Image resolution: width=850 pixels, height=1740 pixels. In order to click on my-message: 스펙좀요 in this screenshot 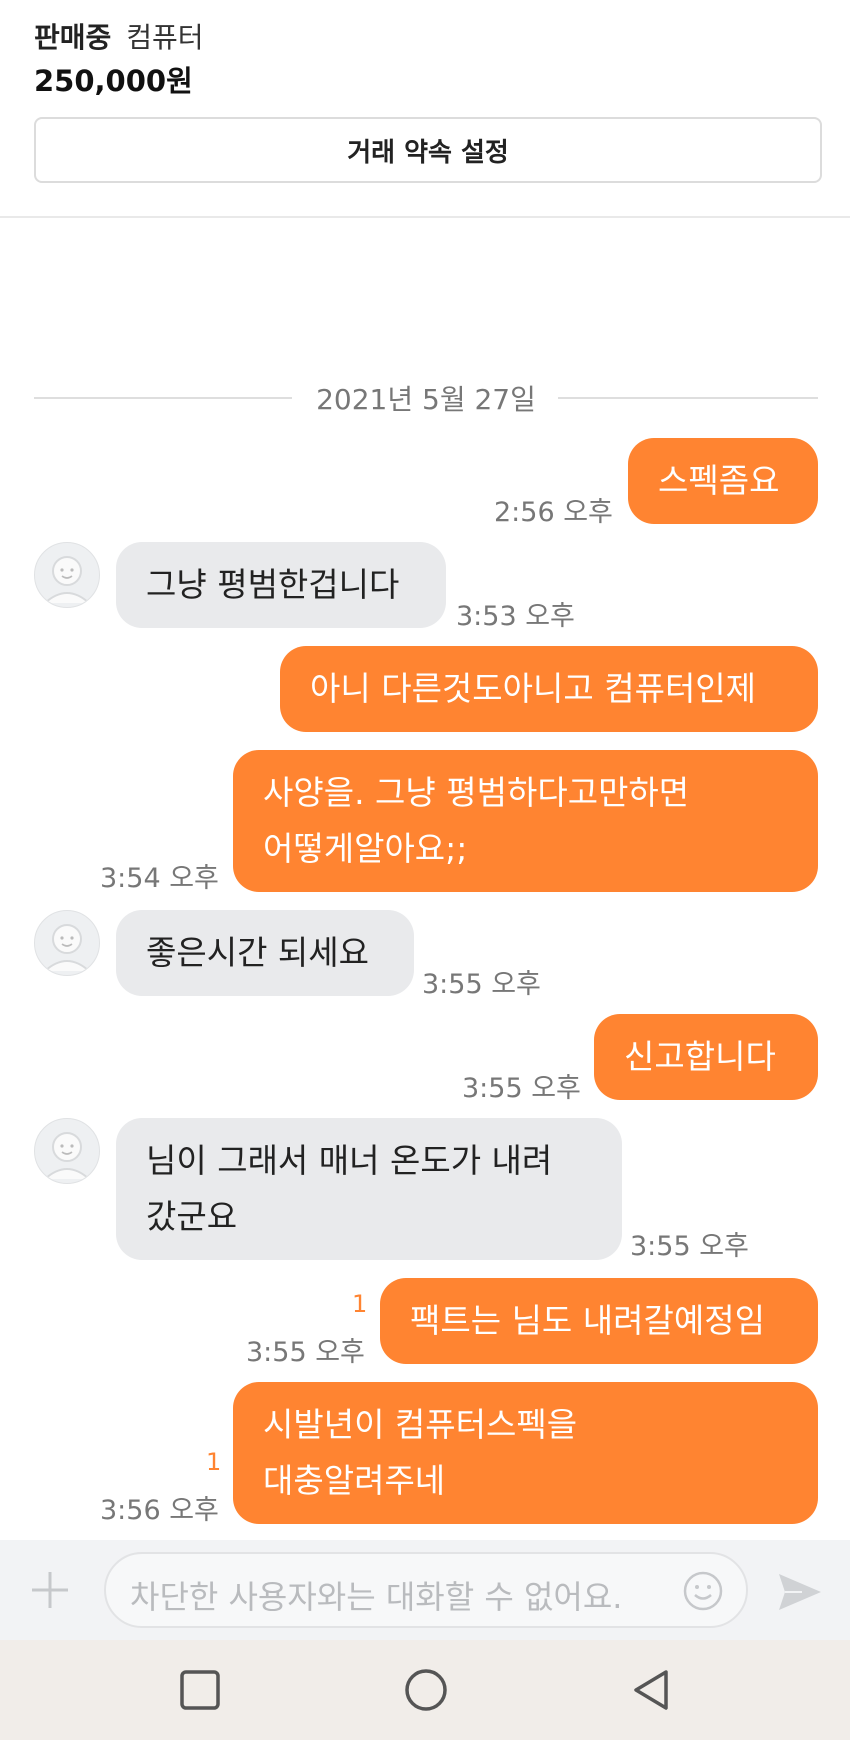, I will do `click(723, 481)`.